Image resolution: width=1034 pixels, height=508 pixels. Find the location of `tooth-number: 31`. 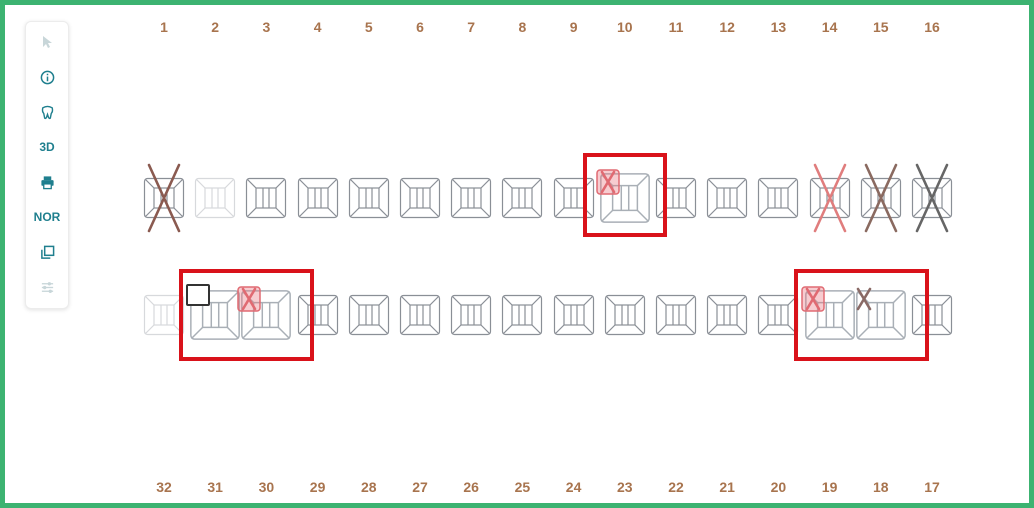

tooth-number: 31 is located at coordinates (215, 487).